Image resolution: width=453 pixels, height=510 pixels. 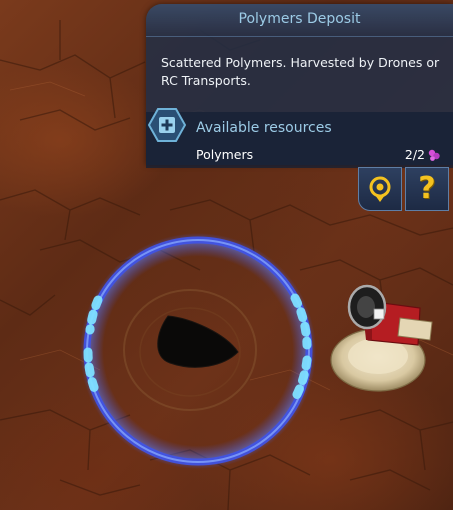 I want to click on resources-heading: Available resources, so click(x=264, y=128).